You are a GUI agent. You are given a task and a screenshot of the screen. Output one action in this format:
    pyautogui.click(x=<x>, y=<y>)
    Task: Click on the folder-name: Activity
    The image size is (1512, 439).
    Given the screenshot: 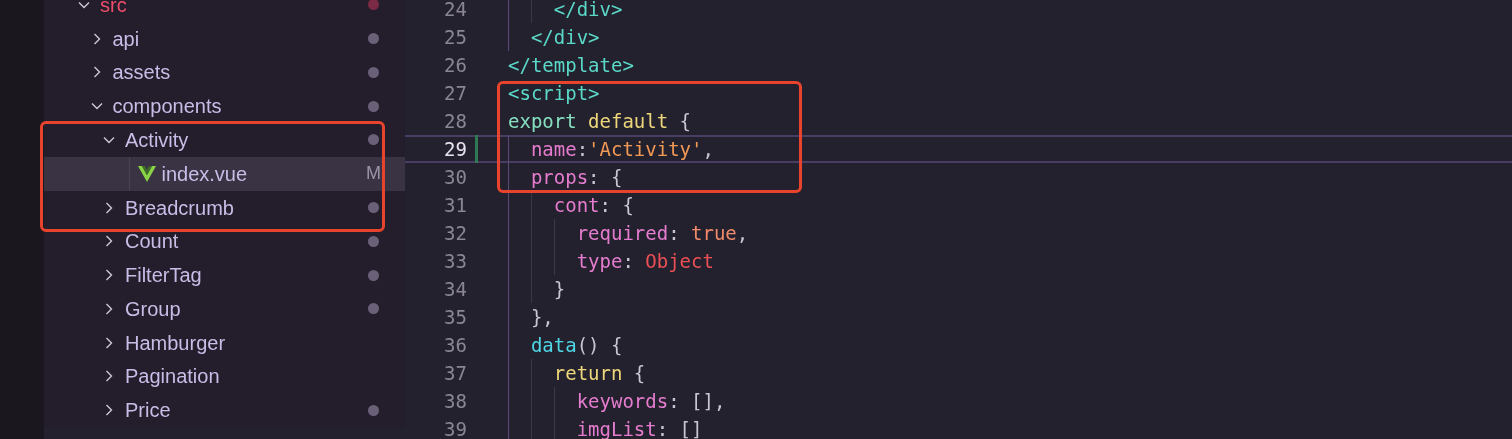 What is the action you would take?
    pyautogui.click(x=157, y=140)
    